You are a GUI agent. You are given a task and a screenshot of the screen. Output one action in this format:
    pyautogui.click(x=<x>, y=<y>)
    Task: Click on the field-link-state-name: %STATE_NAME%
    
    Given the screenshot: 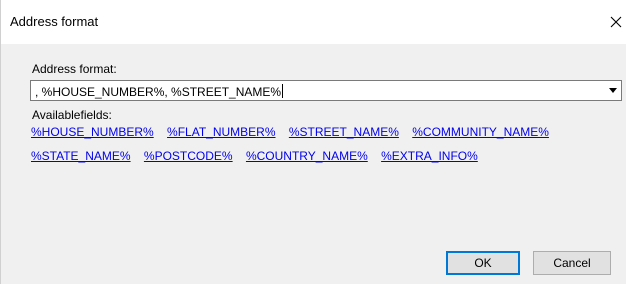 What is the action you would take?
    pyautogui.click(x=81, y=156)
    